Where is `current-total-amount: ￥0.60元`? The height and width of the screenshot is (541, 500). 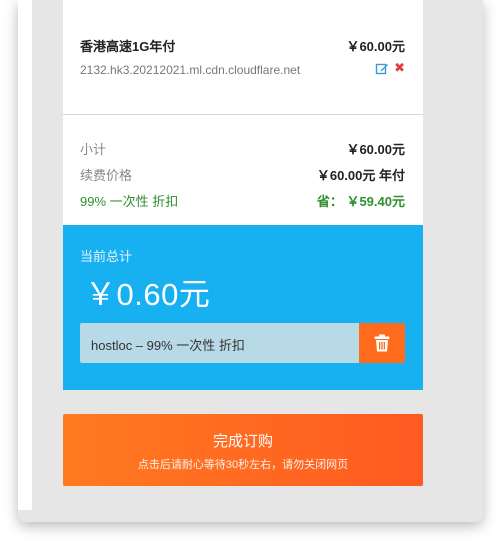 current-total-amount: ￥0.60元 is located at coordinates (148, 294).